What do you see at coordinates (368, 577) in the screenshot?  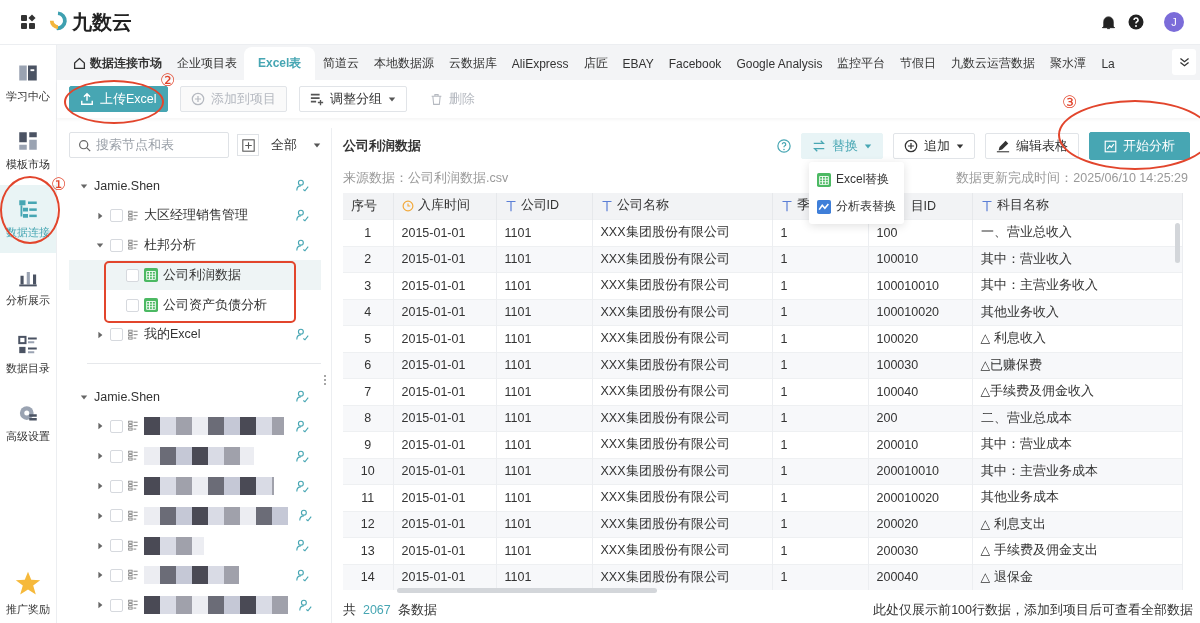 I see `table-cell: 14` at bounding box center [368, 577].